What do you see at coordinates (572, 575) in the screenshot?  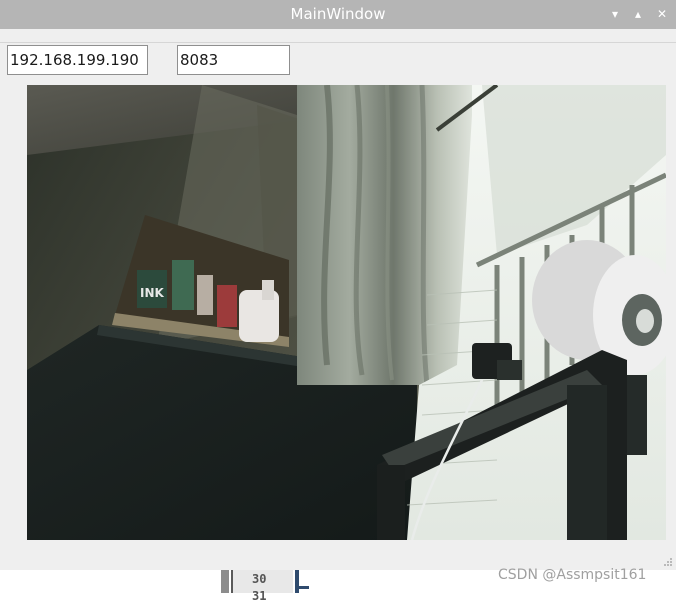 I see `watermark: CSDN @Assmpsit161` at bounding box center [572, 575].